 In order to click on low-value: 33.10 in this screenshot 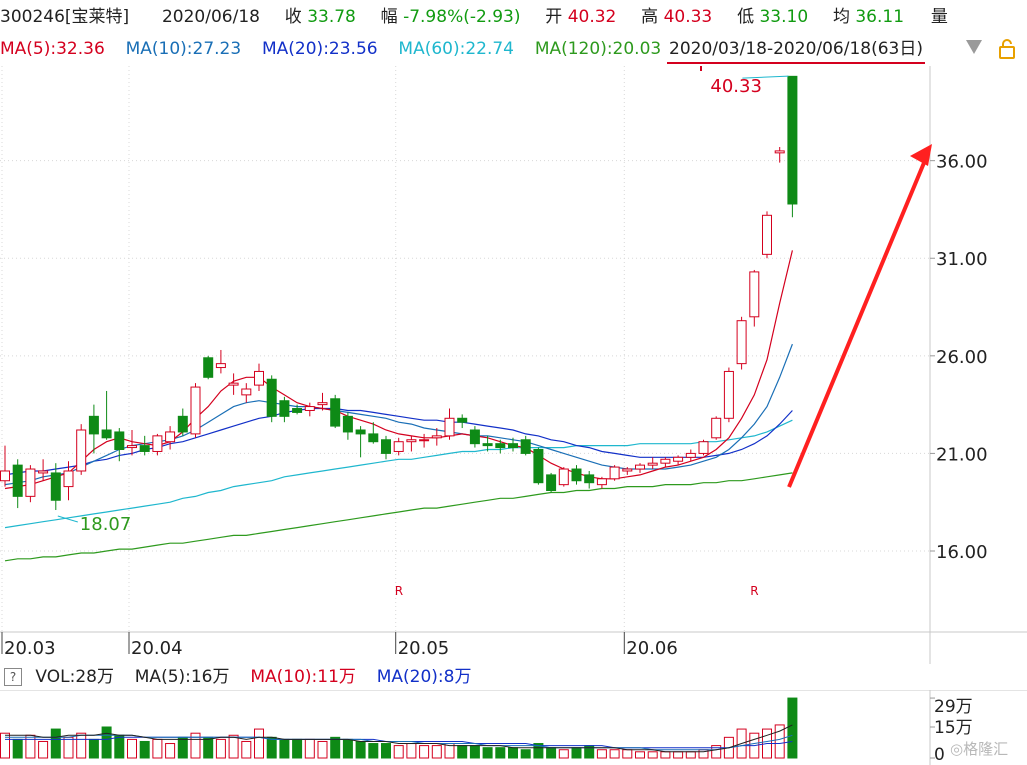, I will do `click(784, 17)`.